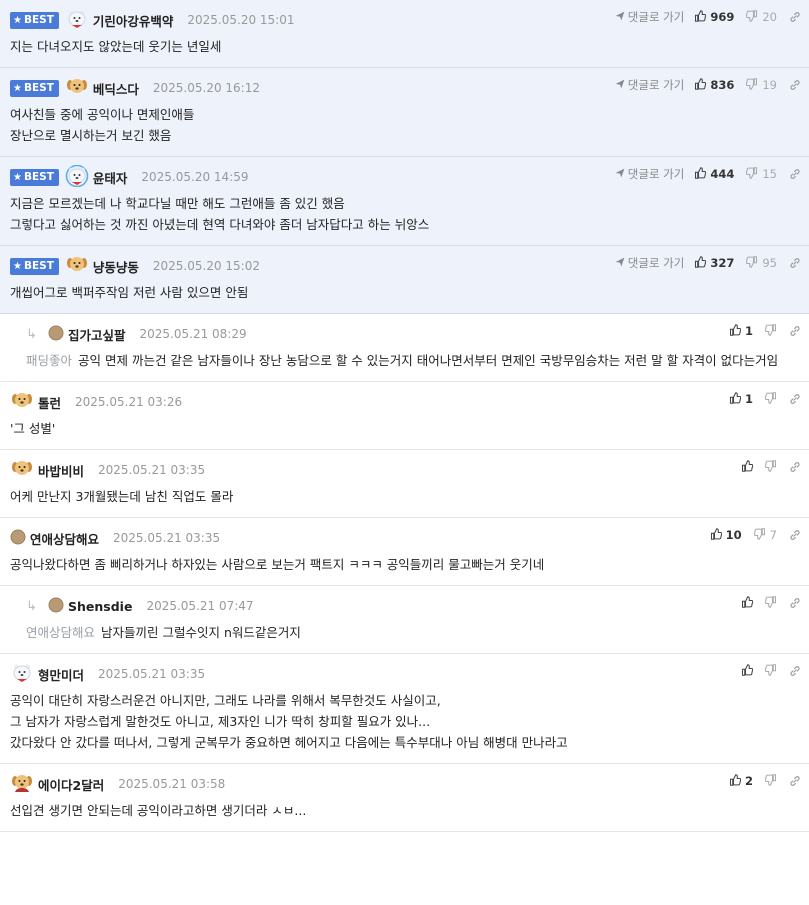 This screenshot has height=905, width=809. What do you see at coordinates (200, 606) in the screenshot?
I see `comment-date: 2025.05.21 07:47` at bounding box center [200, 606].